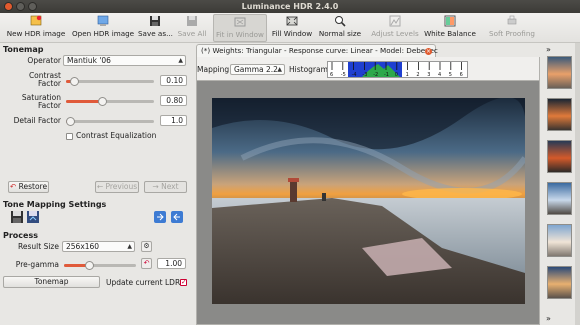  Describe the element at coordinates (33, 217) in the screenshot. I see `load-settings-icon` at that location.